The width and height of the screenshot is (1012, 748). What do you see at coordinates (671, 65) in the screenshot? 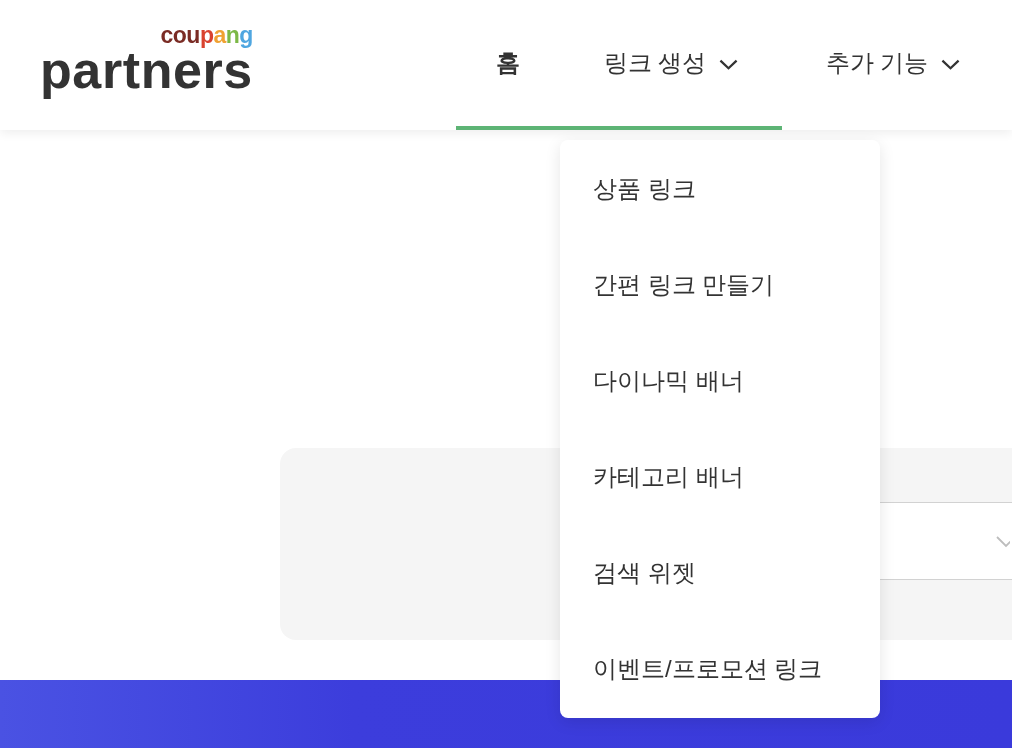
I see `nav-tab: 링크 생성` at bounding box center [671, 65].